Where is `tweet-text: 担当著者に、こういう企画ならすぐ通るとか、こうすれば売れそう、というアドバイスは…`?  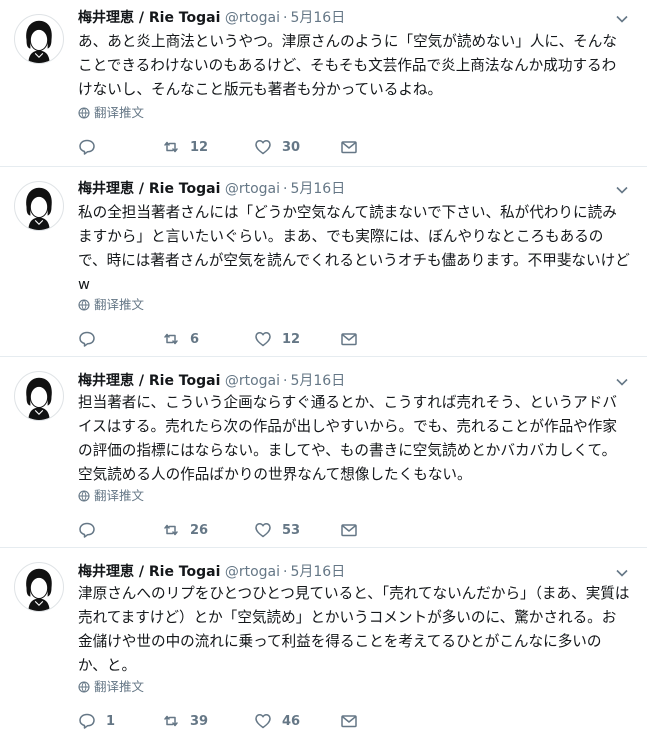 tweet-text: 担当著者に、こういう企画ならすぐ通るとか、こうすれば売れそう、というアドバイスは… is located at coordinates (347, 438).